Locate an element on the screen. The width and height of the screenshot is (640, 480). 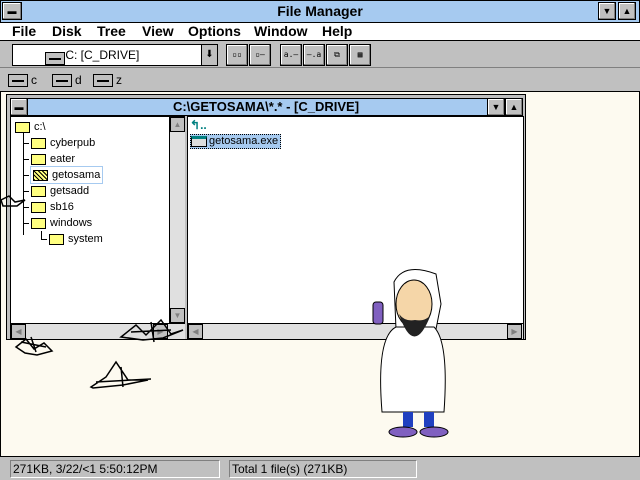
app-title: File Manager is located at coordinates (320, 11).